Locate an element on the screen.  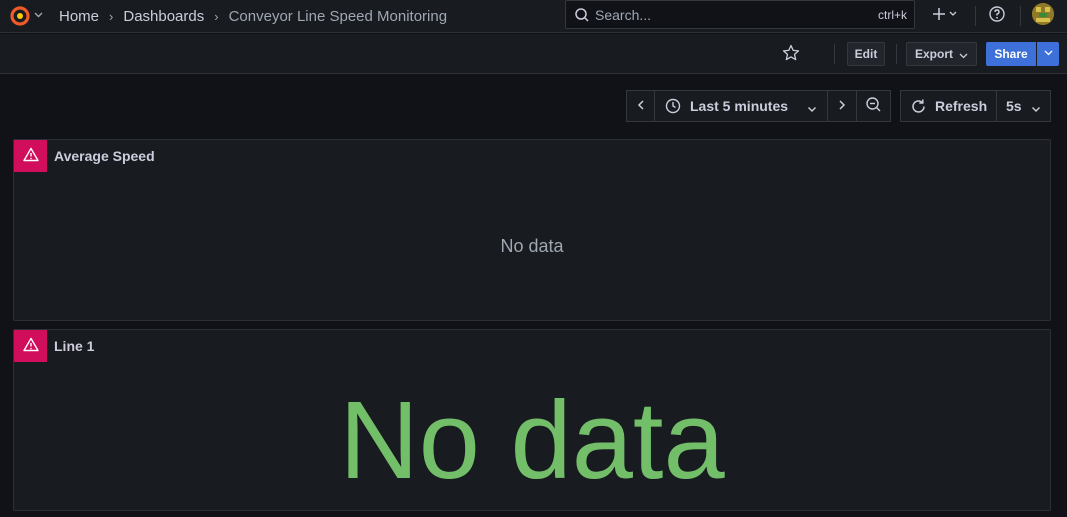
time-range-picker: Last 5 minutes is located at coordinates (741, 106).